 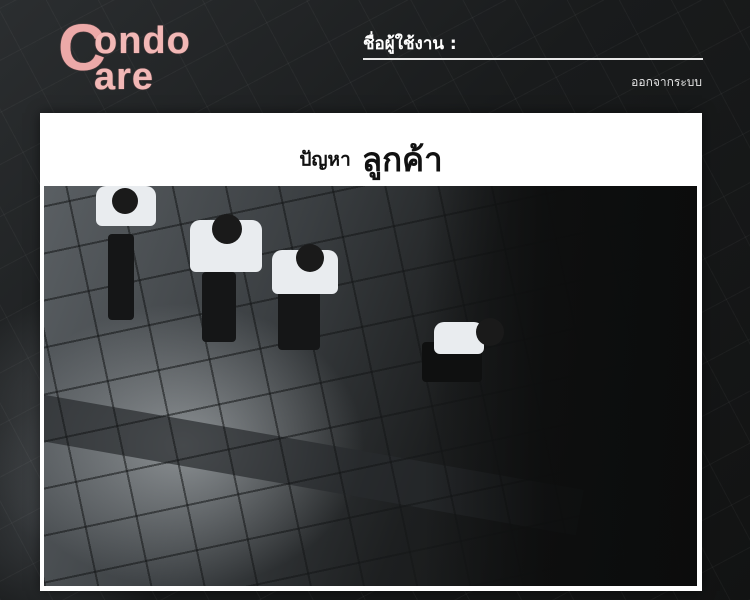 I want to click on page-title-main: ลูกค้า, so click(x=402, y=159).